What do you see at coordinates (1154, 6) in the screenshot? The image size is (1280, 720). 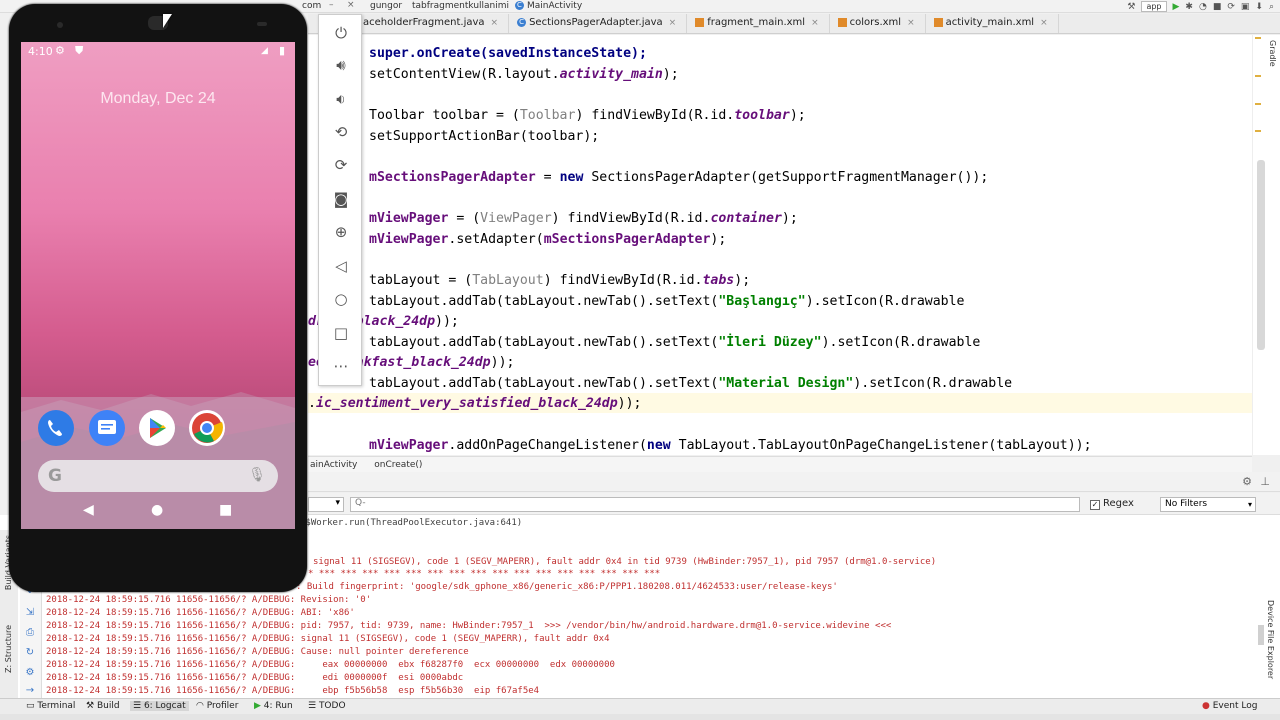 I see `run-config-select: app` at bounding box center [1154, 6].